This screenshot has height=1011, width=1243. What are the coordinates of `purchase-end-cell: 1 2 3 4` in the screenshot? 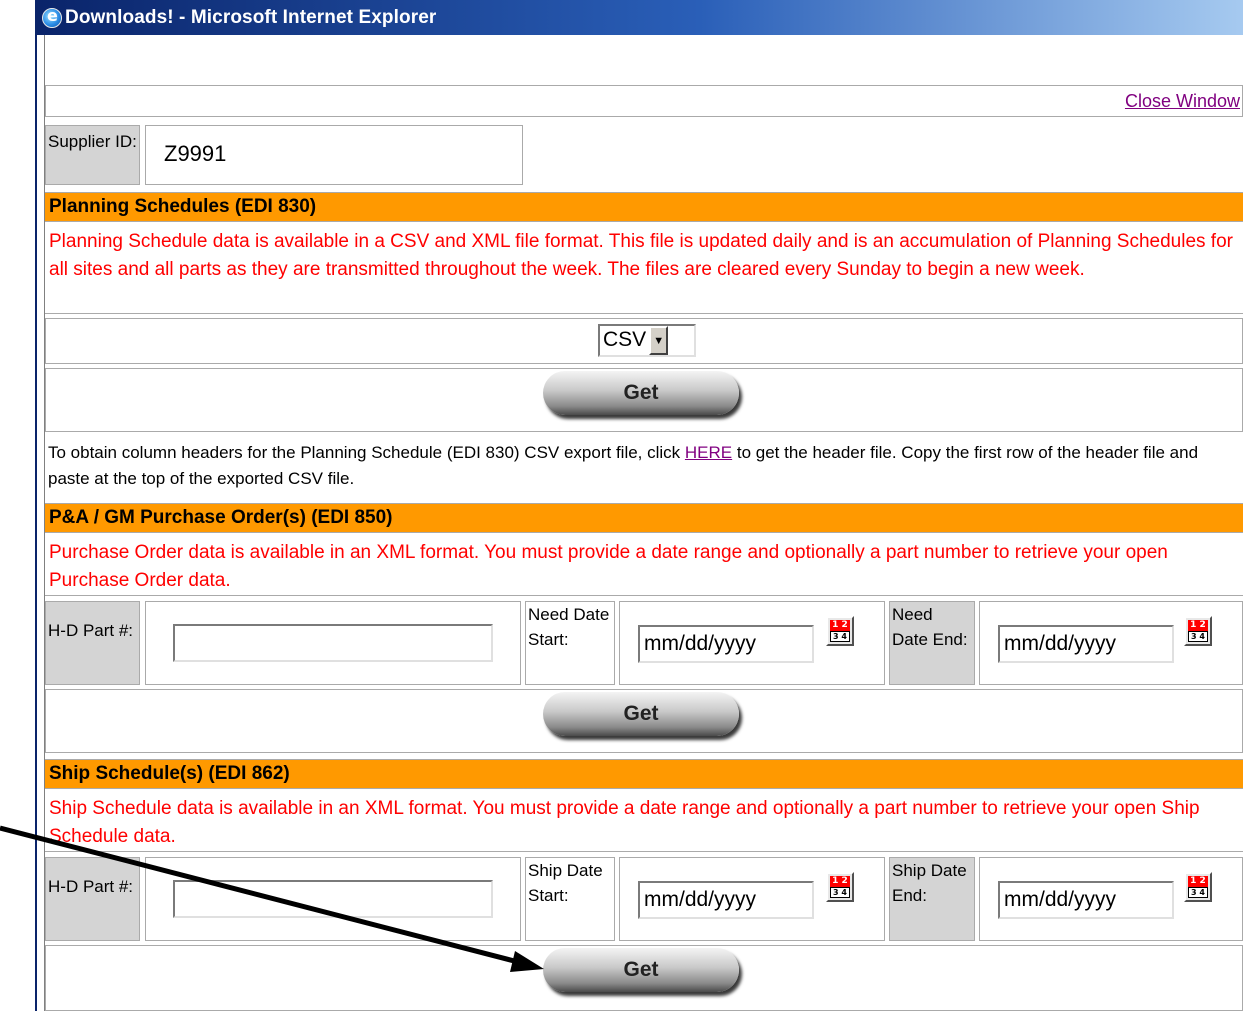 It's located at (1111, 643).